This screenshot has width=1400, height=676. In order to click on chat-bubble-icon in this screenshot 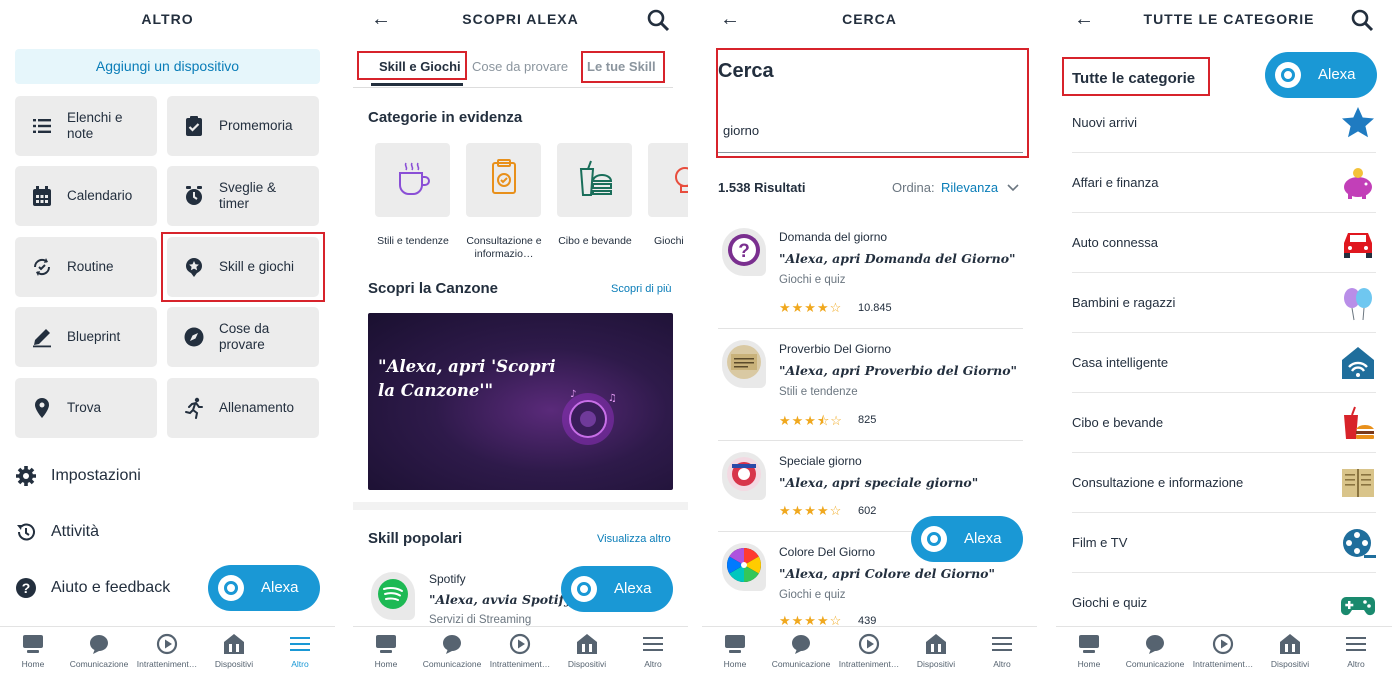, I will do `click(99, 644)`.